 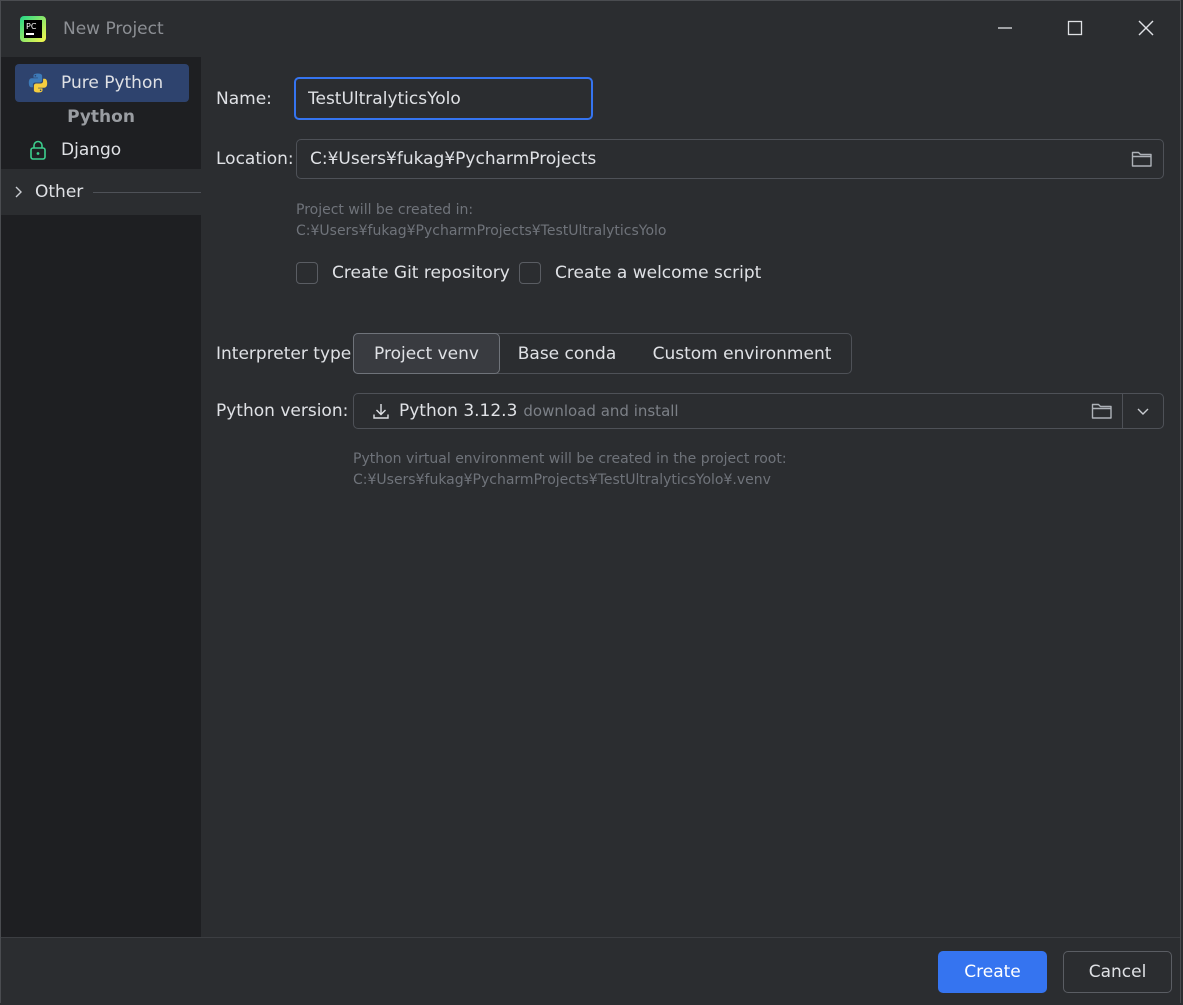 I want to click on create-git-checkbox: Create Git repository, so click(x=403, y=273).